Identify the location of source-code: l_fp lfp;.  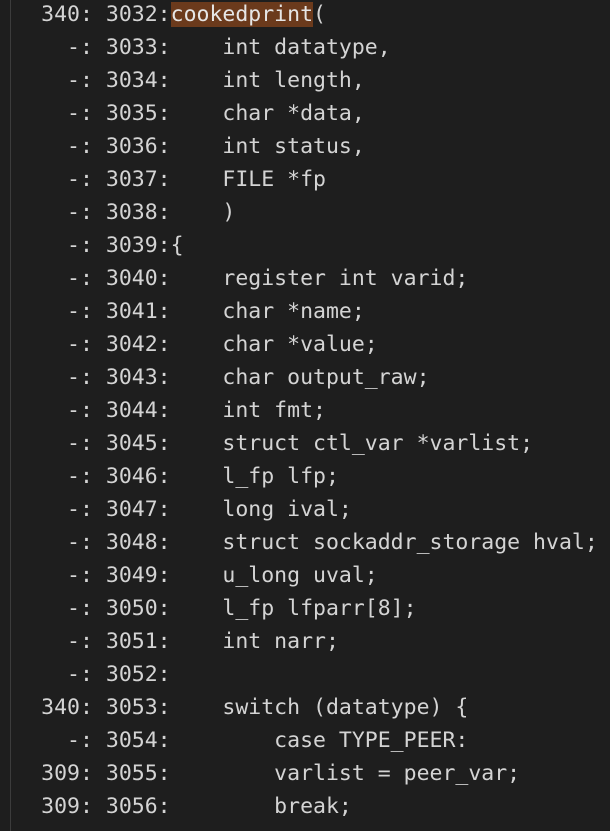
(254, 476).